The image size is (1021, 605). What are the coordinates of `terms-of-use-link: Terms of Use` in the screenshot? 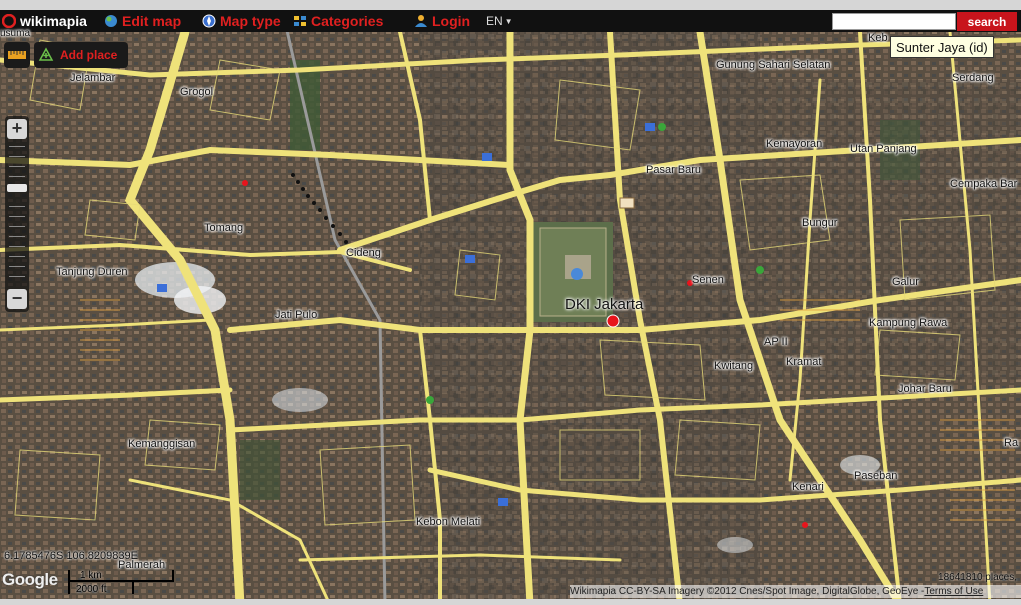 It's located at (953, 591).